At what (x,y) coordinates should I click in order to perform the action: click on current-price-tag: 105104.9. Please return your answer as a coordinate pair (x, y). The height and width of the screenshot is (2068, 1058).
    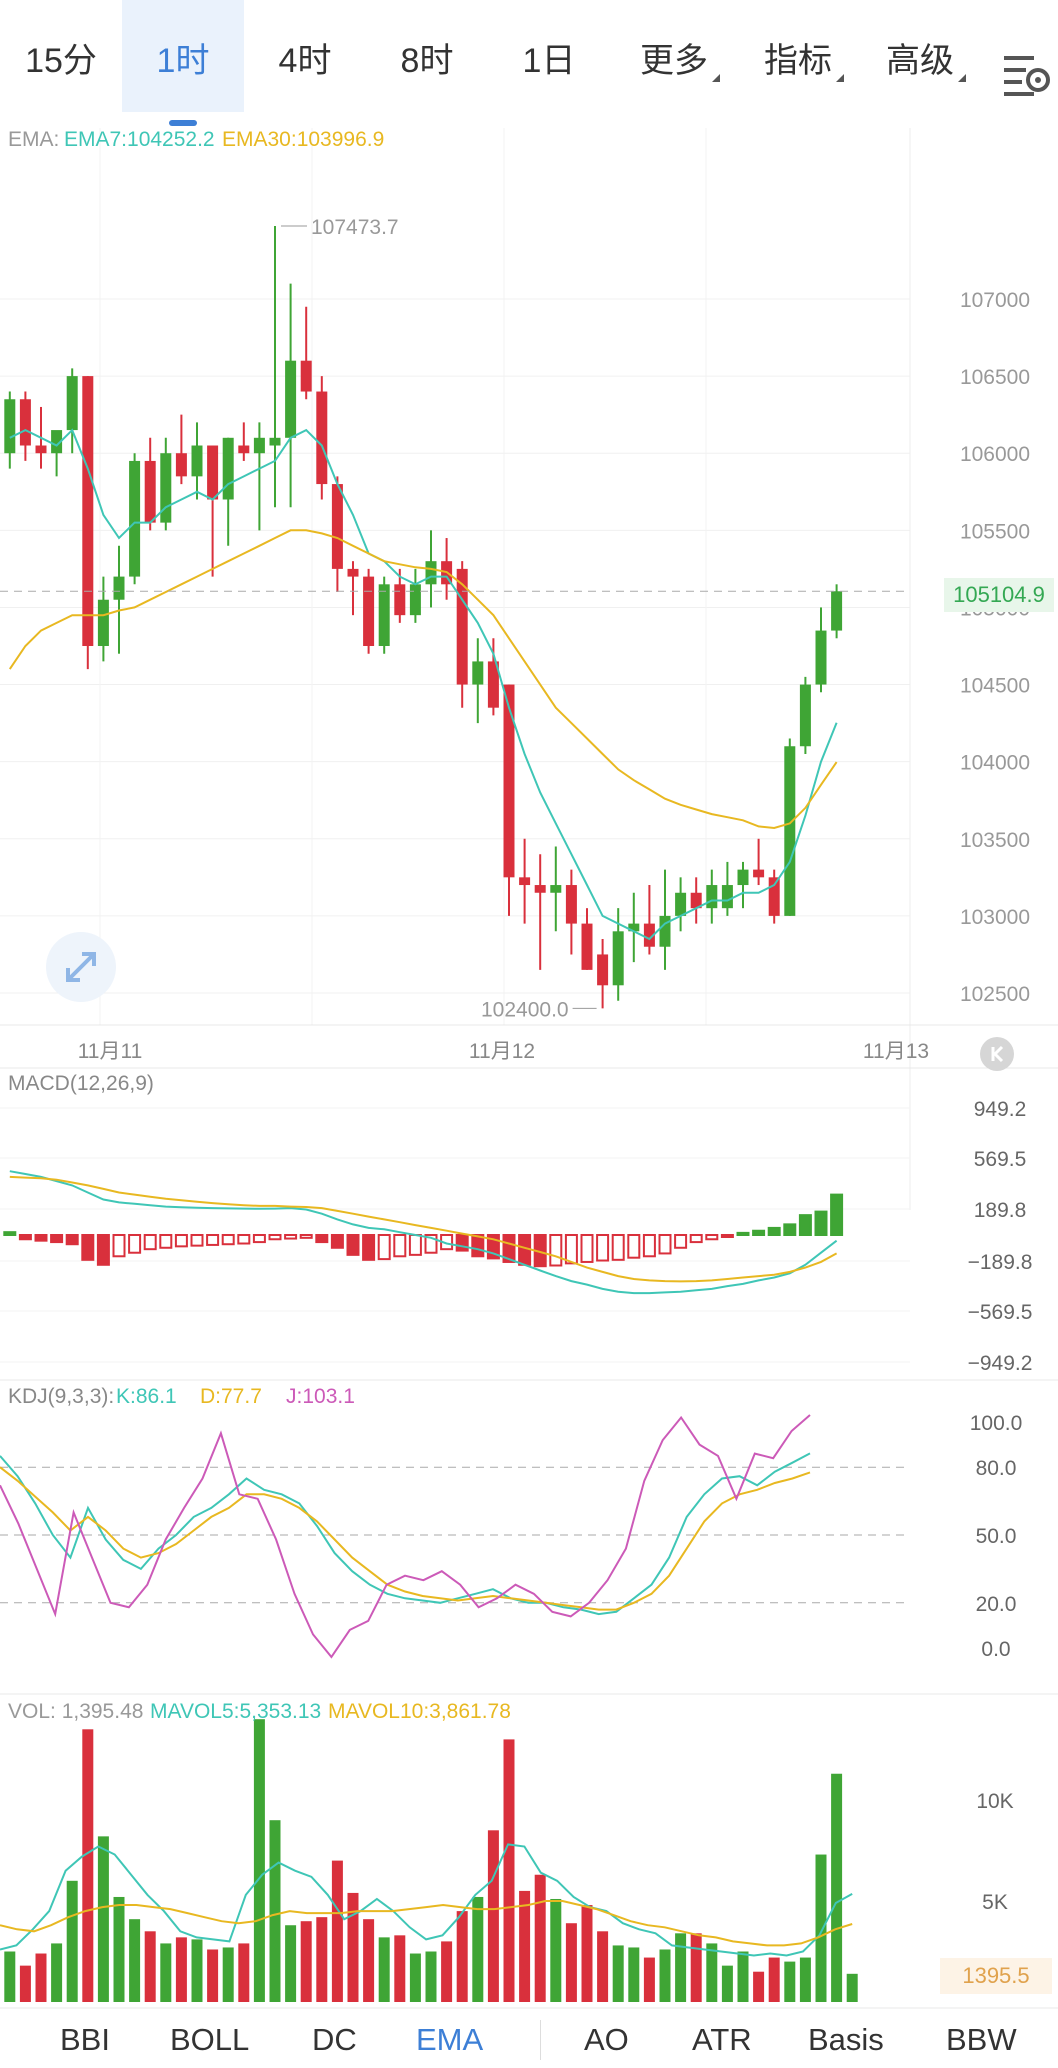
    Looking at the image, I should click on (999, 595).